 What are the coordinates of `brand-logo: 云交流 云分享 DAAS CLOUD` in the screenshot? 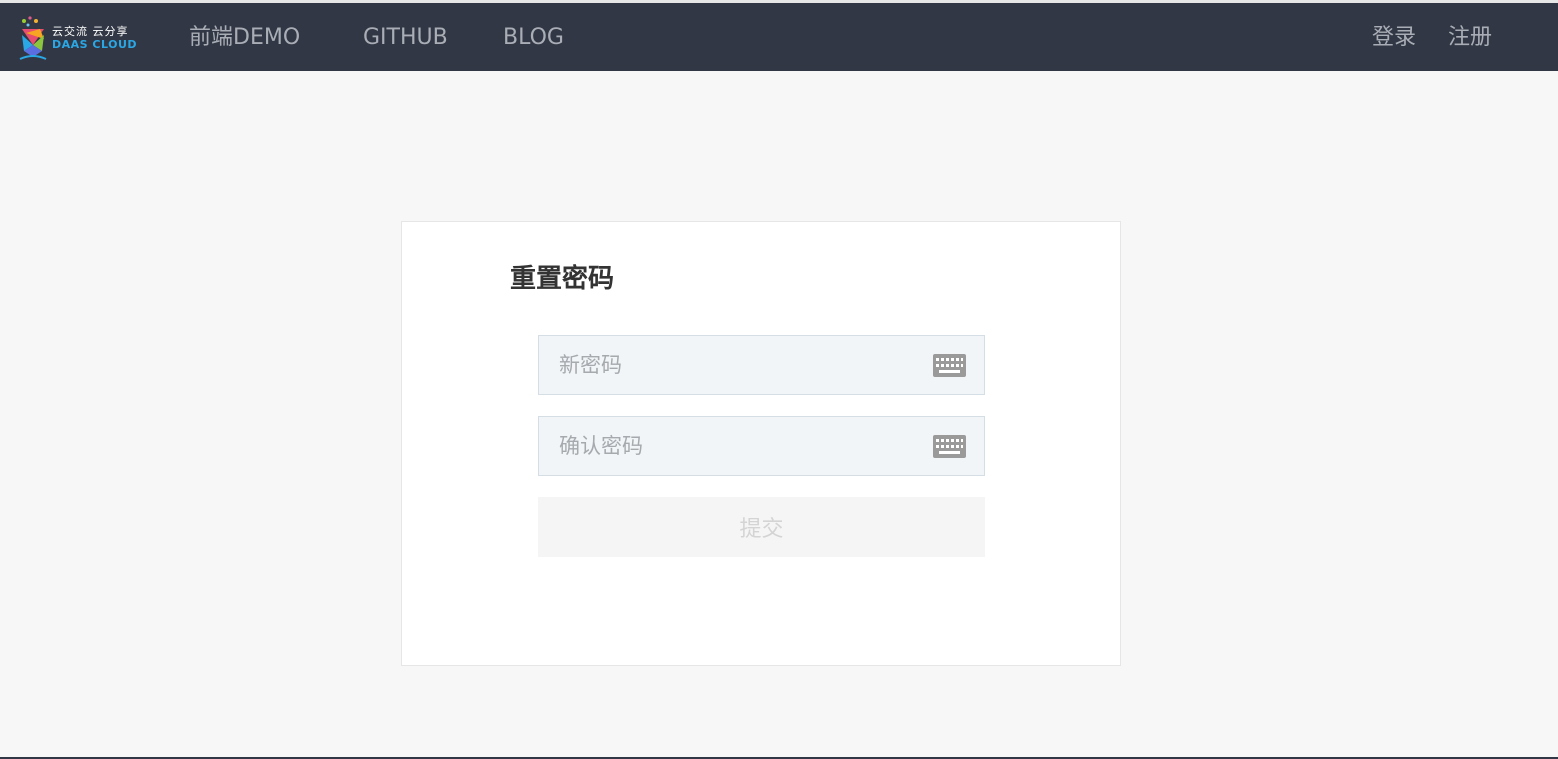 It's located at (89, 38).